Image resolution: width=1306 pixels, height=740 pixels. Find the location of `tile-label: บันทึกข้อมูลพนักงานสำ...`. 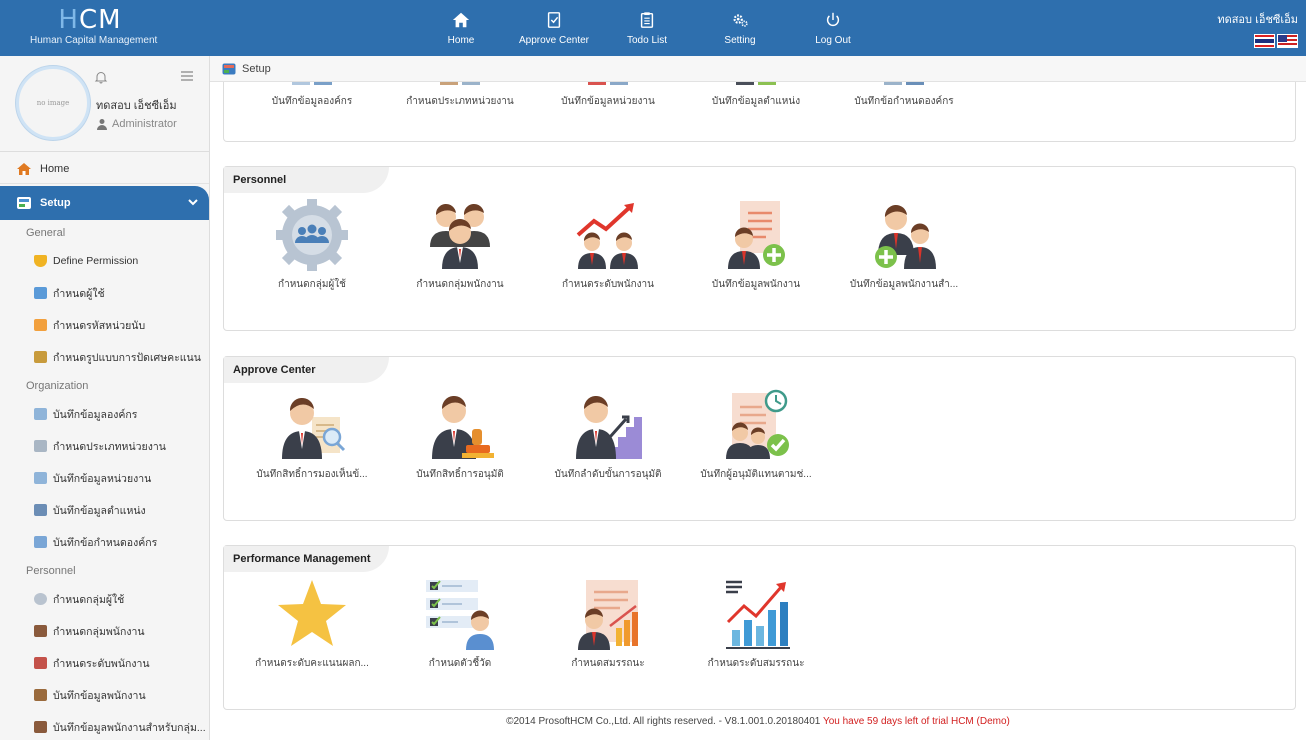

tile-label: บันทึกข้อมูลพนักงานสำ... is located at coordinates (904, 284).